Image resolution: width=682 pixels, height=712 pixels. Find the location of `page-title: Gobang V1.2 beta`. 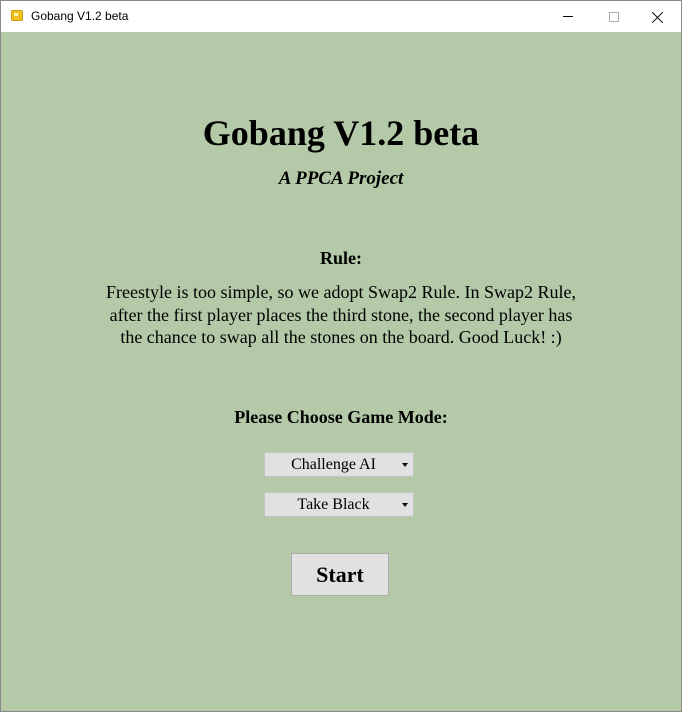

page-title: Gobang V1.2 beta is located at coordinates (341, 133).